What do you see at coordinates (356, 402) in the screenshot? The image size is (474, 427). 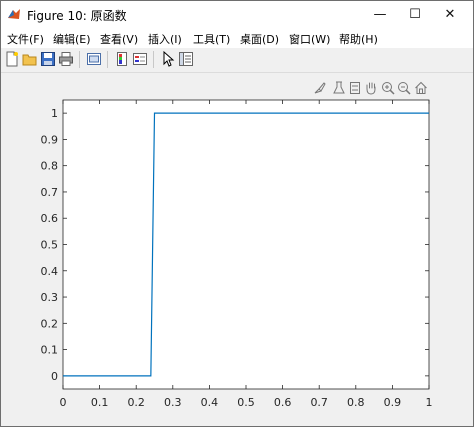 I see `x-tick-label: 0.8` at bounding box center [356, 402].